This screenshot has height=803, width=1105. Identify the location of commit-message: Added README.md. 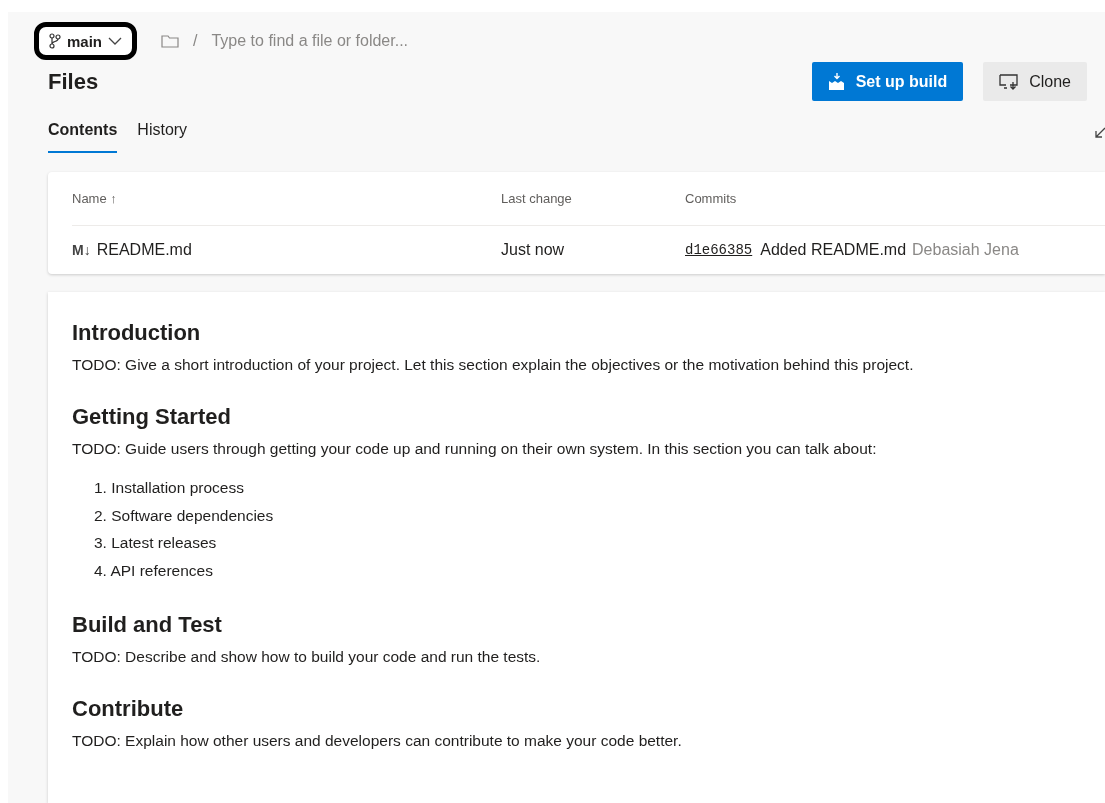
(833, 250).